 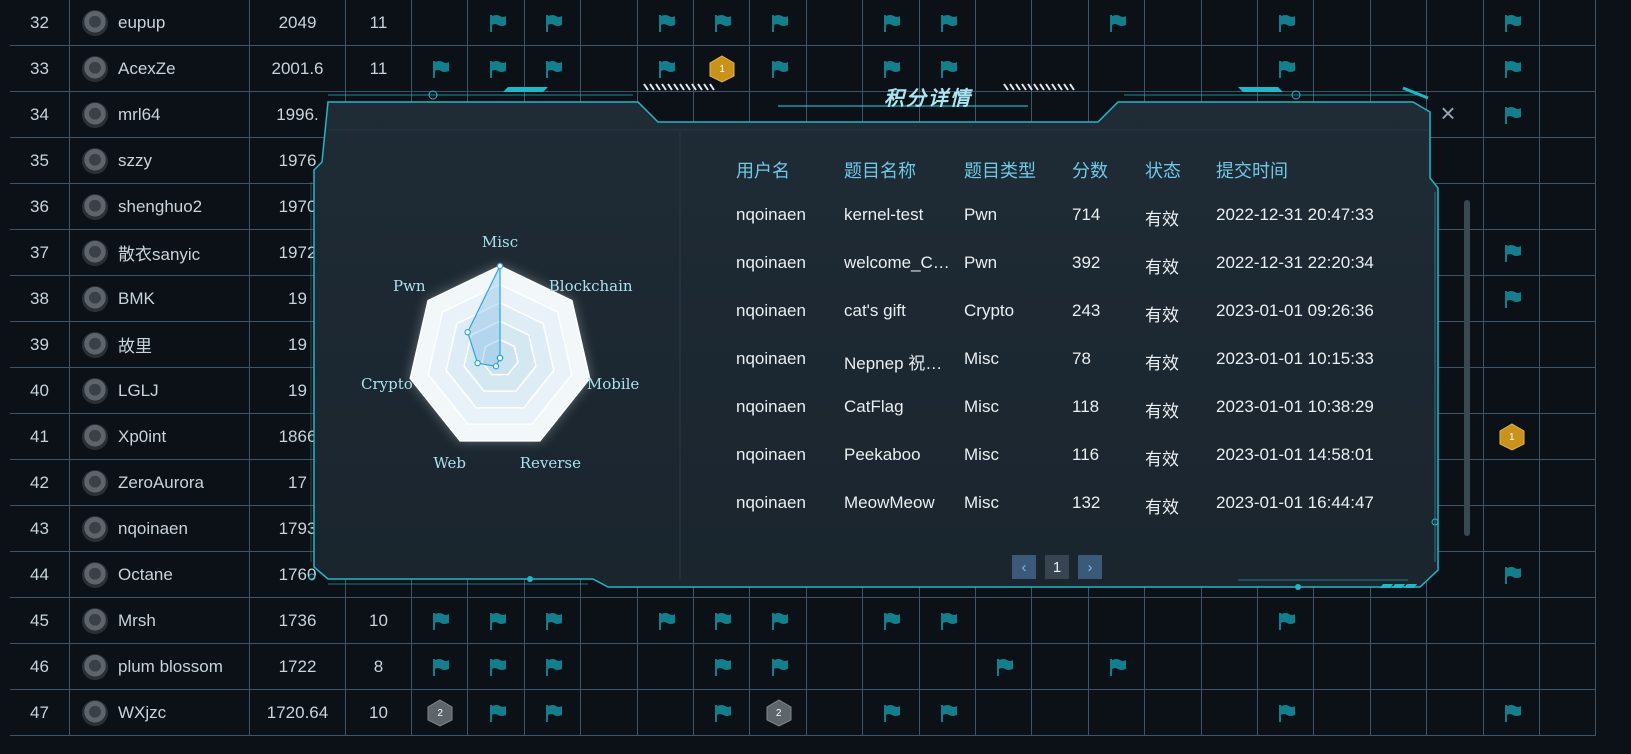 I want to click on rank-cell: 34, so click(x=40, y=115).